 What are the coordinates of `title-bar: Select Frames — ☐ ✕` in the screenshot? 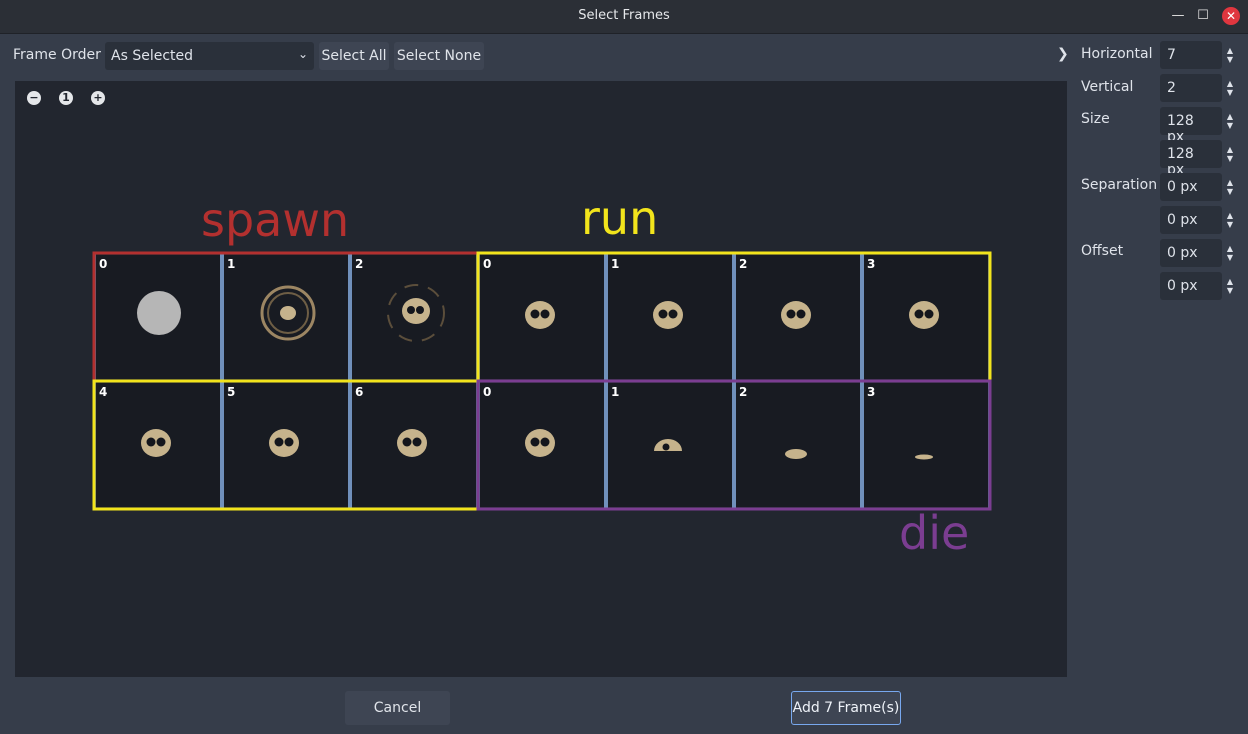 It's located at (624, 17).